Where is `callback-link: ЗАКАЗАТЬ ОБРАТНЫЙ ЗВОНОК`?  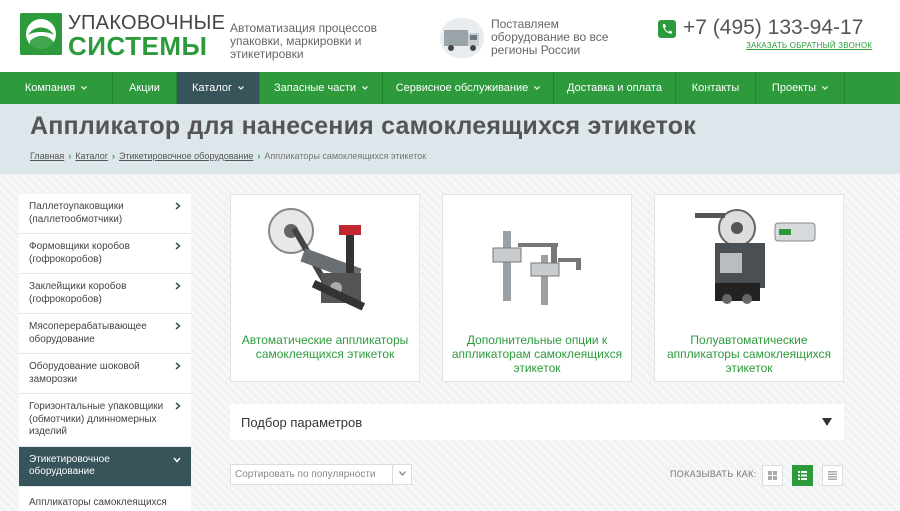 callback-link: ЗАКАЗАТЬ ОБРАТНЫЙ ЗВОНОК is located at coordinates (809, 45).